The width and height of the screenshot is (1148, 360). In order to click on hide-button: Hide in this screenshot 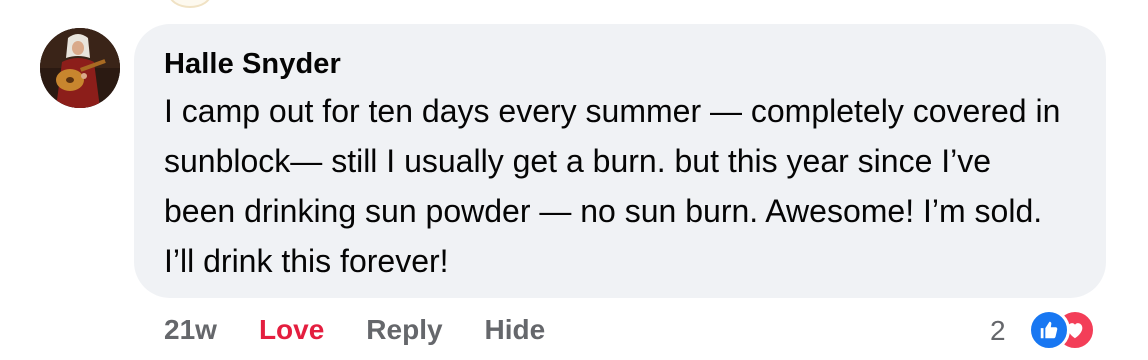, I will do `click(515, 330)`.